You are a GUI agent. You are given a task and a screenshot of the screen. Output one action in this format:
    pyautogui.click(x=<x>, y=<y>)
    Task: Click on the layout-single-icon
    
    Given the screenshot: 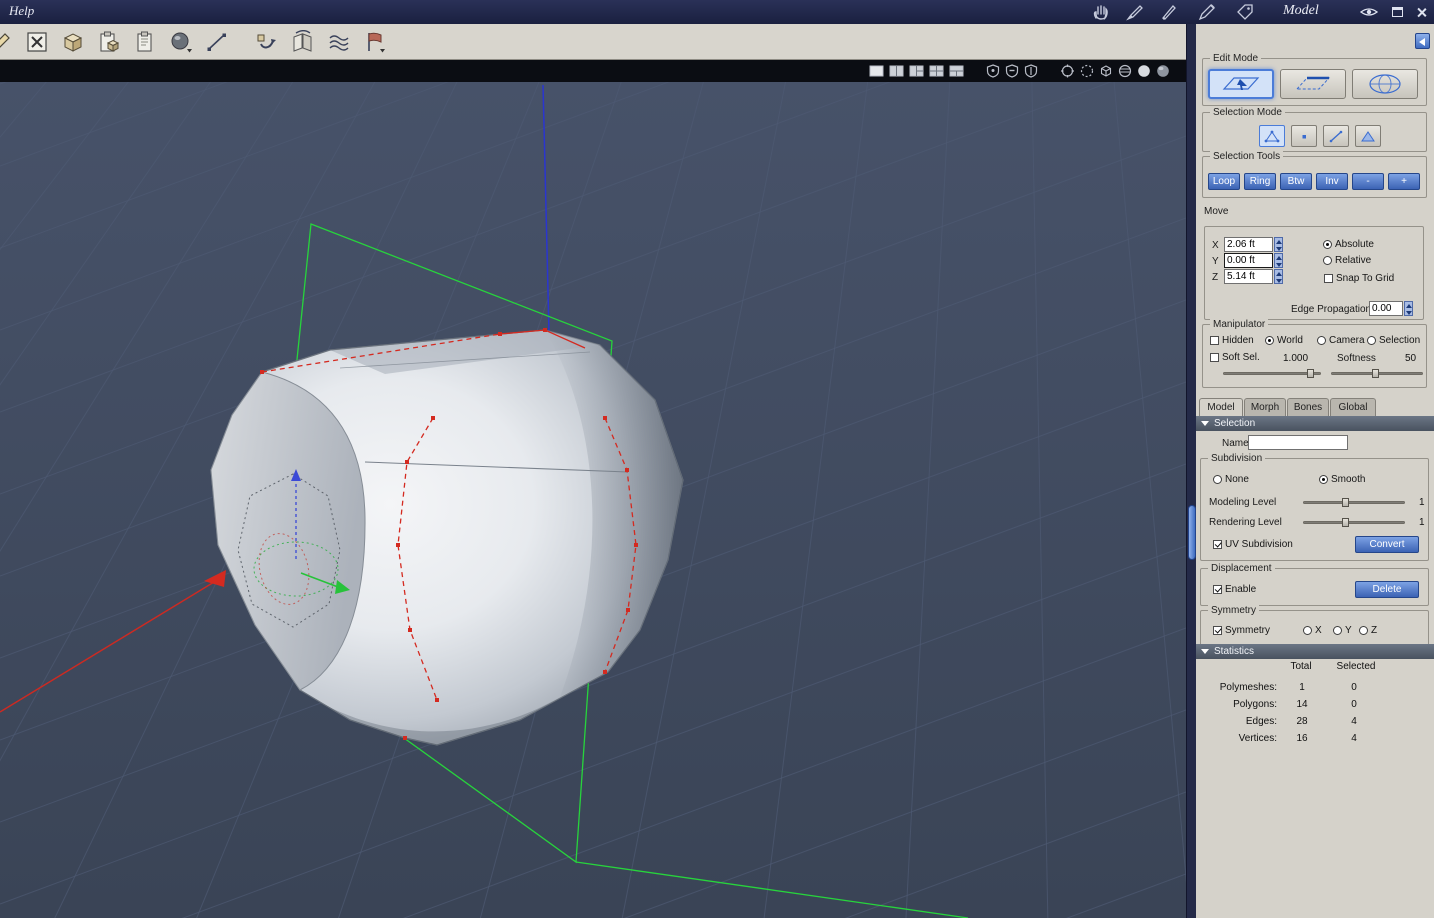 What is the action you would take?
    pyautogui.click(x=876, y=71)
    